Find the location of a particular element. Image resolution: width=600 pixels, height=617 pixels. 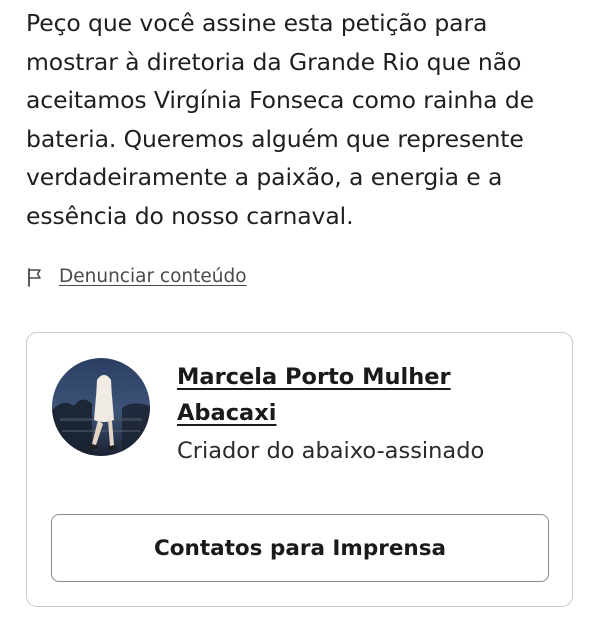

report-content-label: Denunciar conteúdo is located at coordinates (153, 276).